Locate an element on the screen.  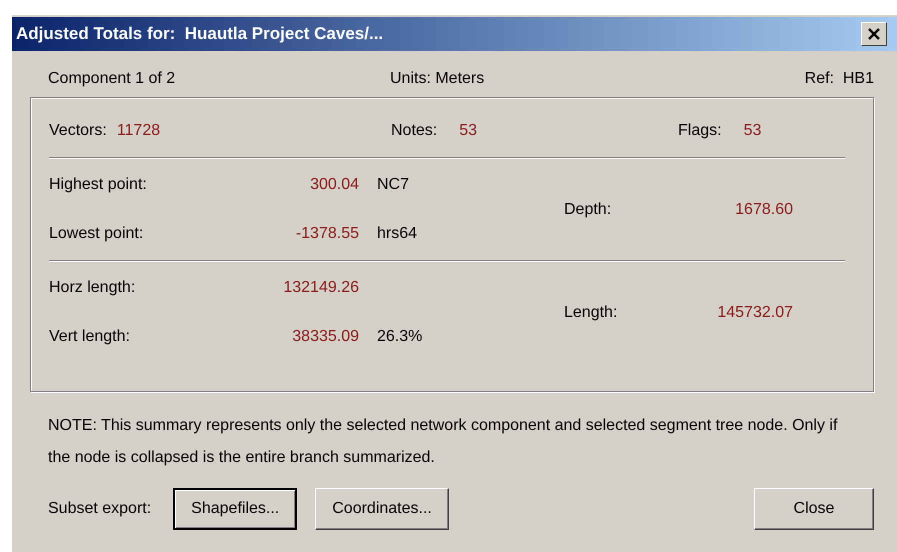
units-label: Units: Meters is located at coordinates (438, 79).